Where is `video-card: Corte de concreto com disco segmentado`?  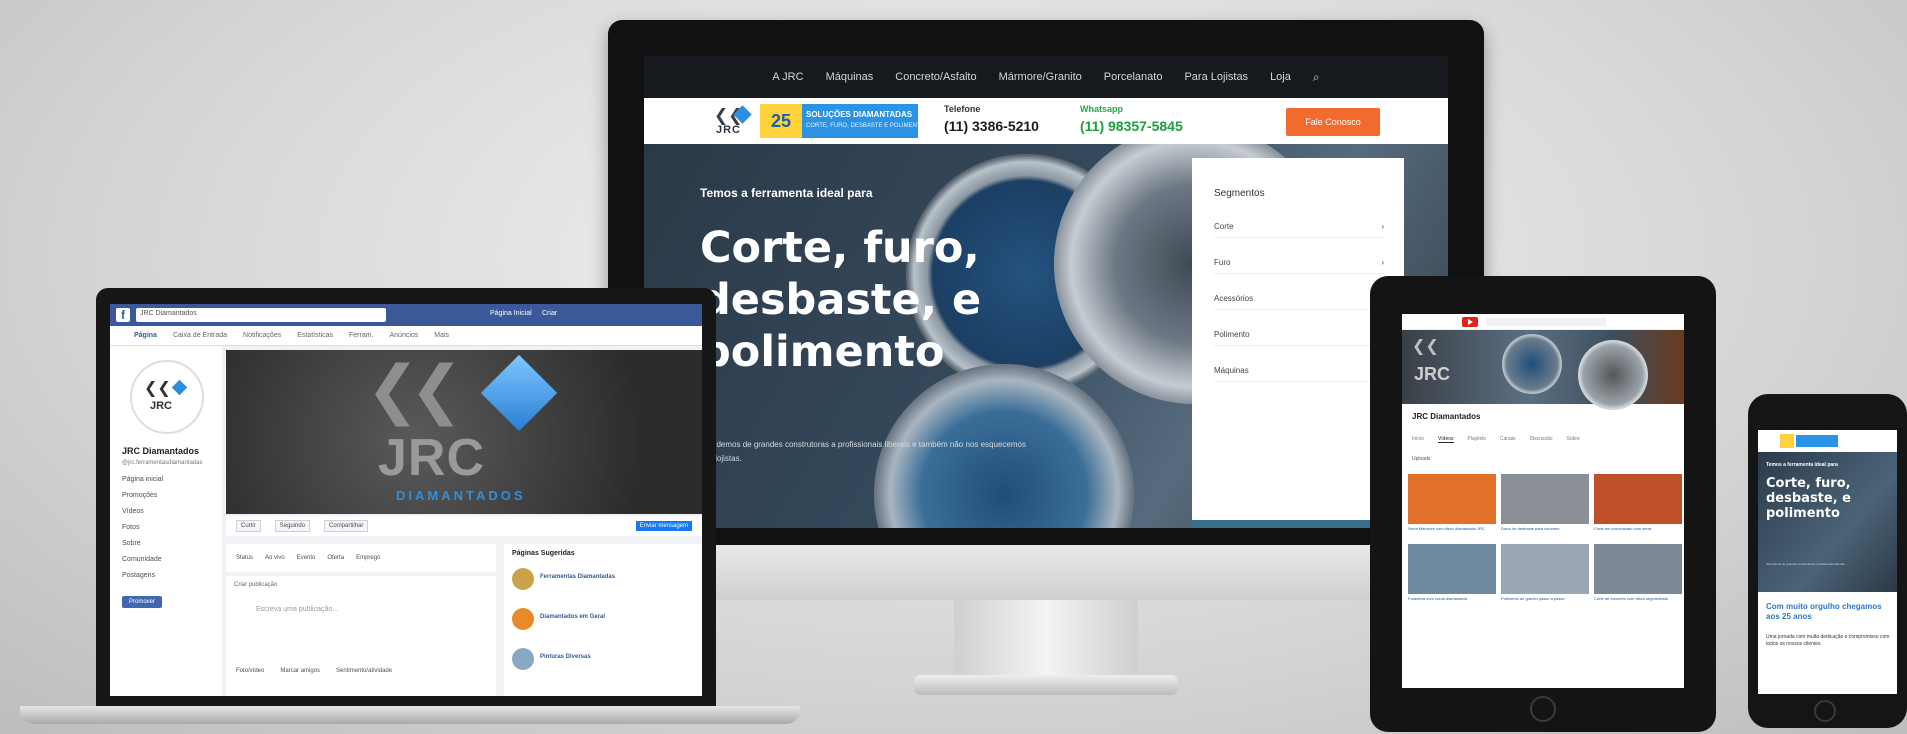
video-card: Corte de concreto com disco segmentado is located at coordinates (1638, 576).